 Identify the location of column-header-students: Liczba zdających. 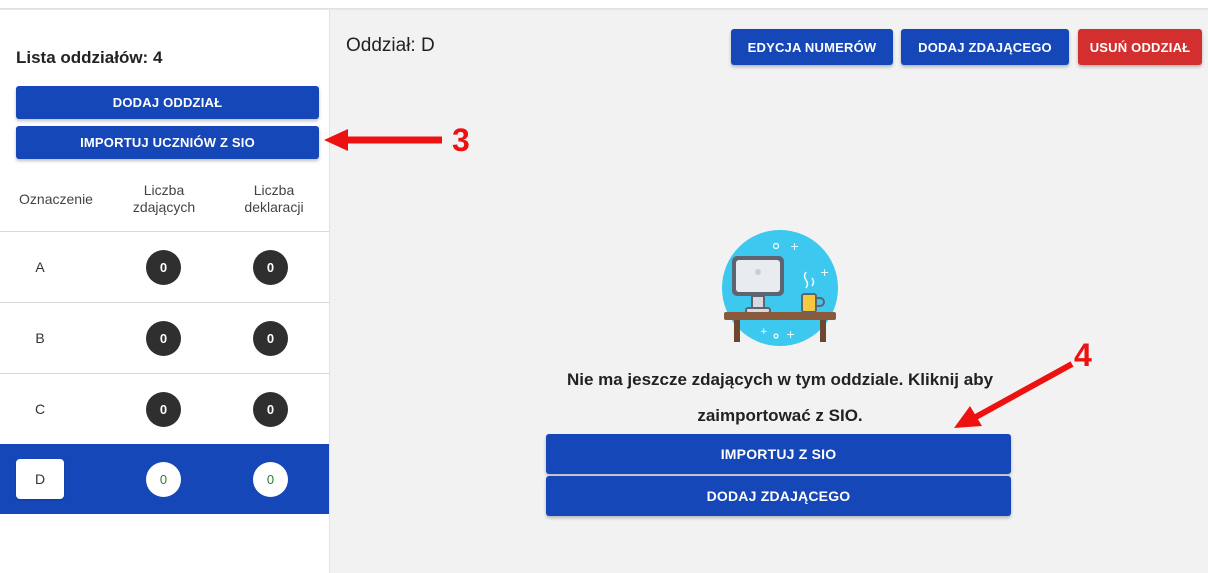
(164, 199).